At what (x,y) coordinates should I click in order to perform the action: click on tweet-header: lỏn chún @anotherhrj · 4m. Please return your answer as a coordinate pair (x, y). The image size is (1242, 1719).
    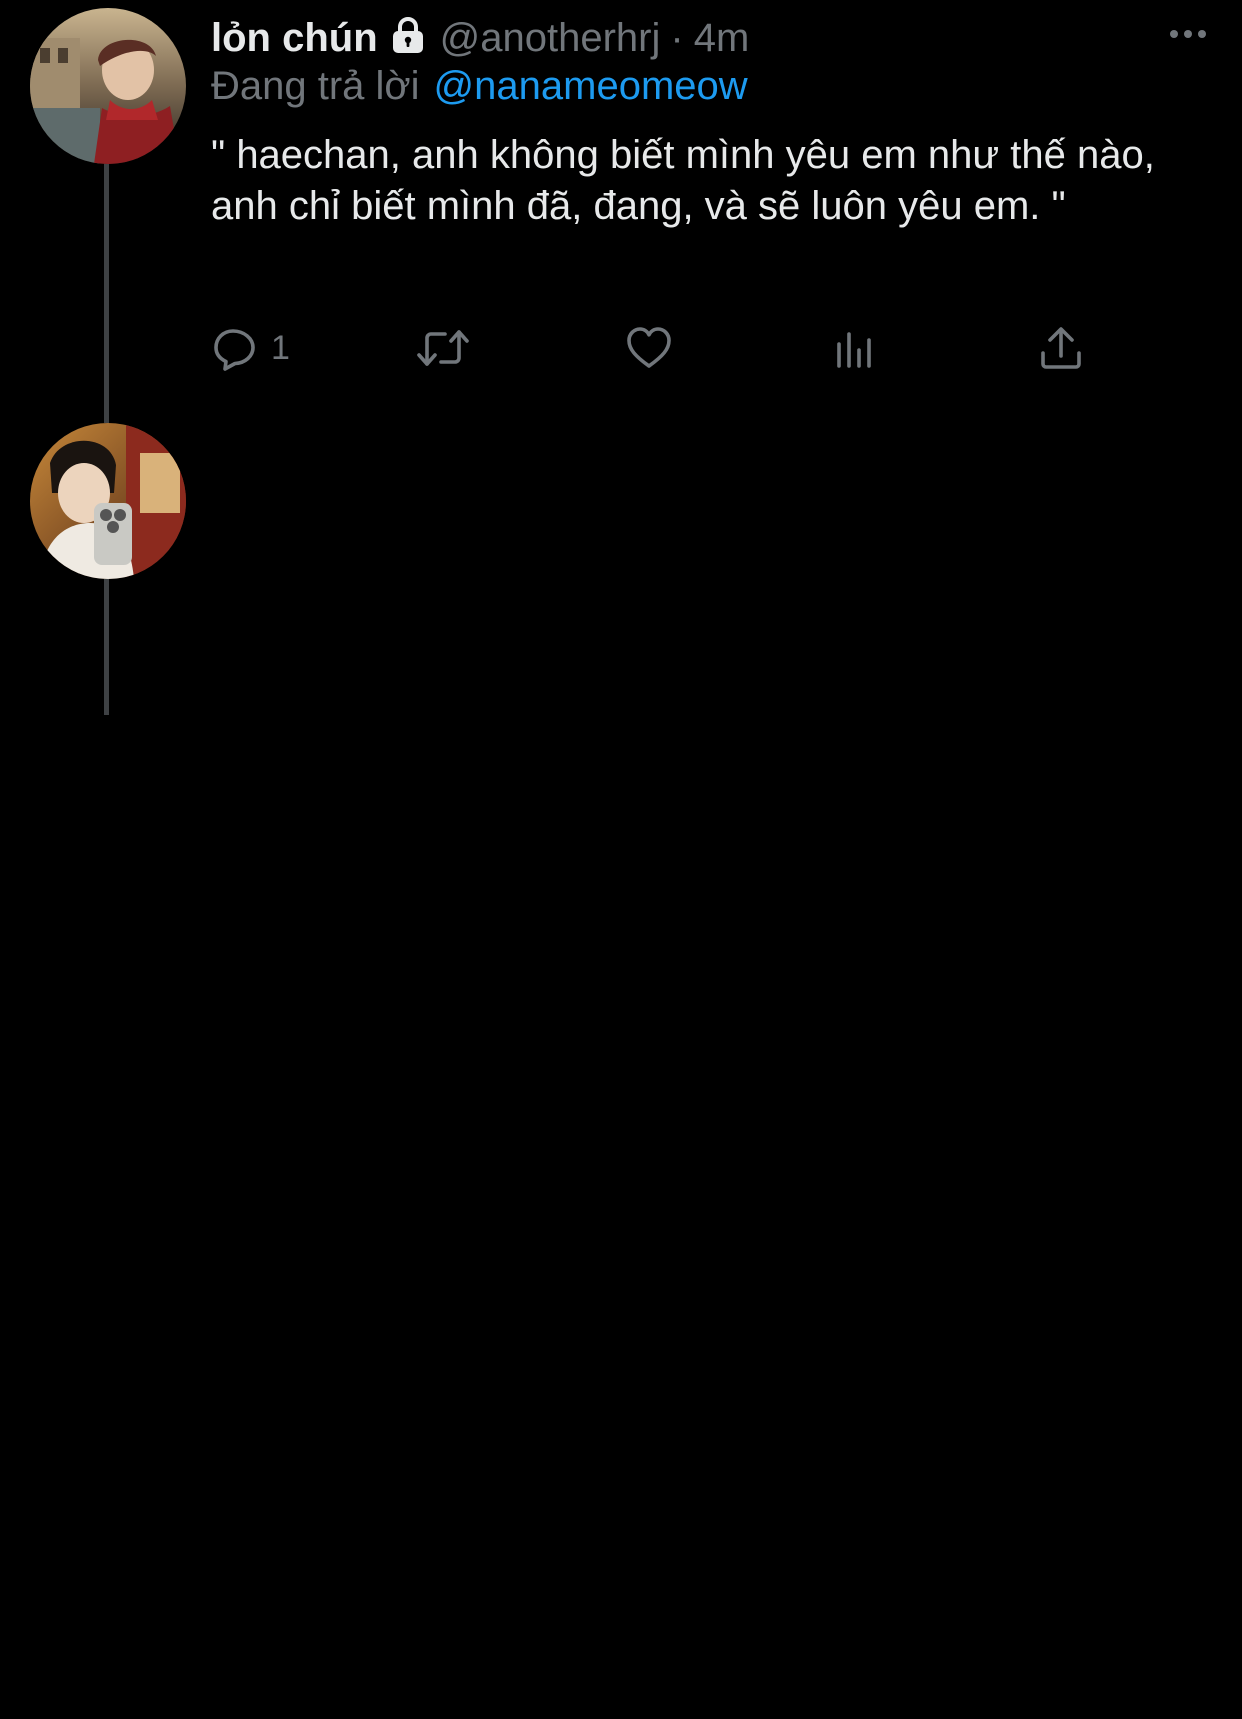
    Looking at the image, I should click on (676, 38).